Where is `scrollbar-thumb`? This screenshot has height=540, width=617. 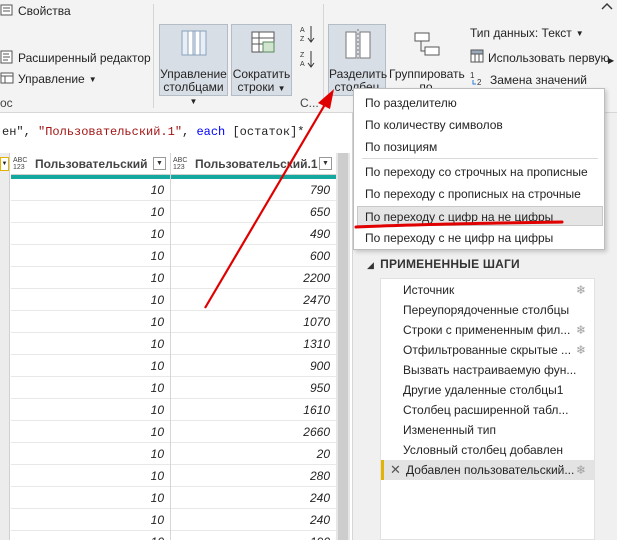 scrollbar-thumb is located at coordinates (343, 346).